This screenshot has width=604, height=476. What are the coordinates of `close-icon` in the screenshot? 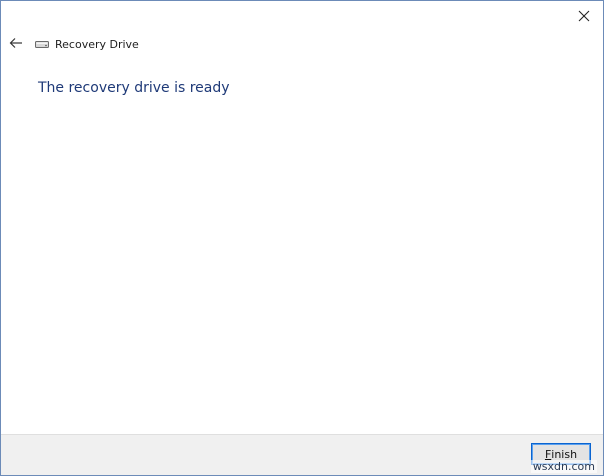 It's located at (584, 16).